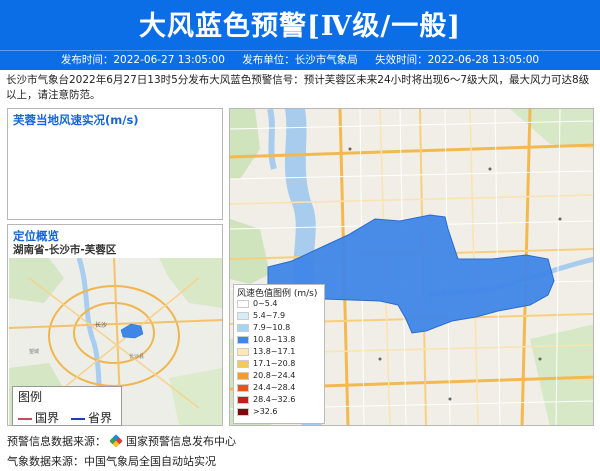 This screenshot has height=471, width=600. Describe the element at coordinates (274, 351) in the screenshot. I see `wind-legend-label: 13.8~17.1` at that location.